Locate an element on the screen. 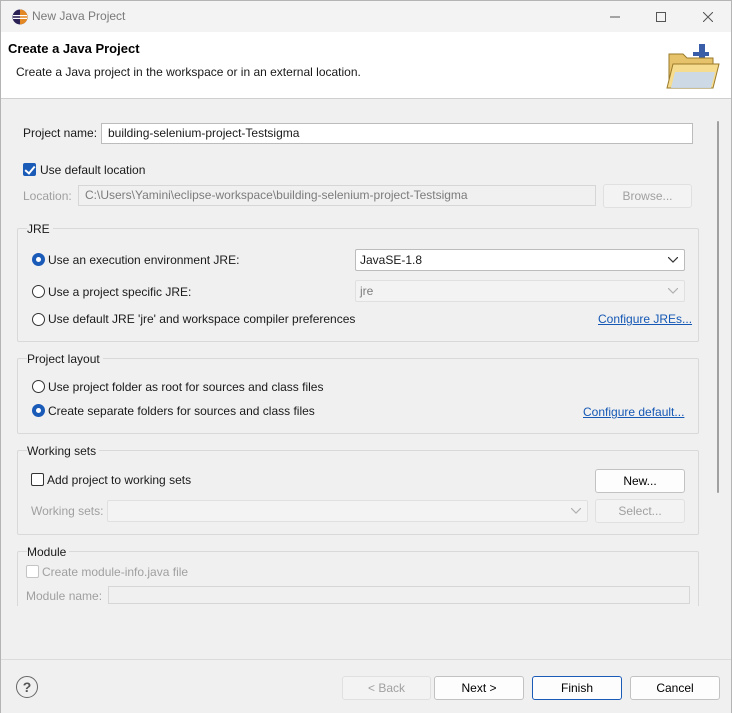 This screenshot has width=732, height=713. finish-button: Finish is located at coordinates (577, 688).